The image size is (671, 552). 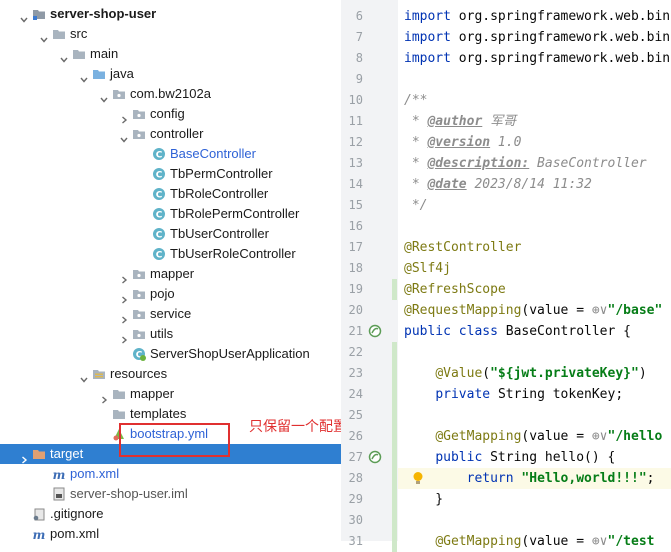 I want to click on tree-row: C TbRoleController, so click(x=170, y=194).